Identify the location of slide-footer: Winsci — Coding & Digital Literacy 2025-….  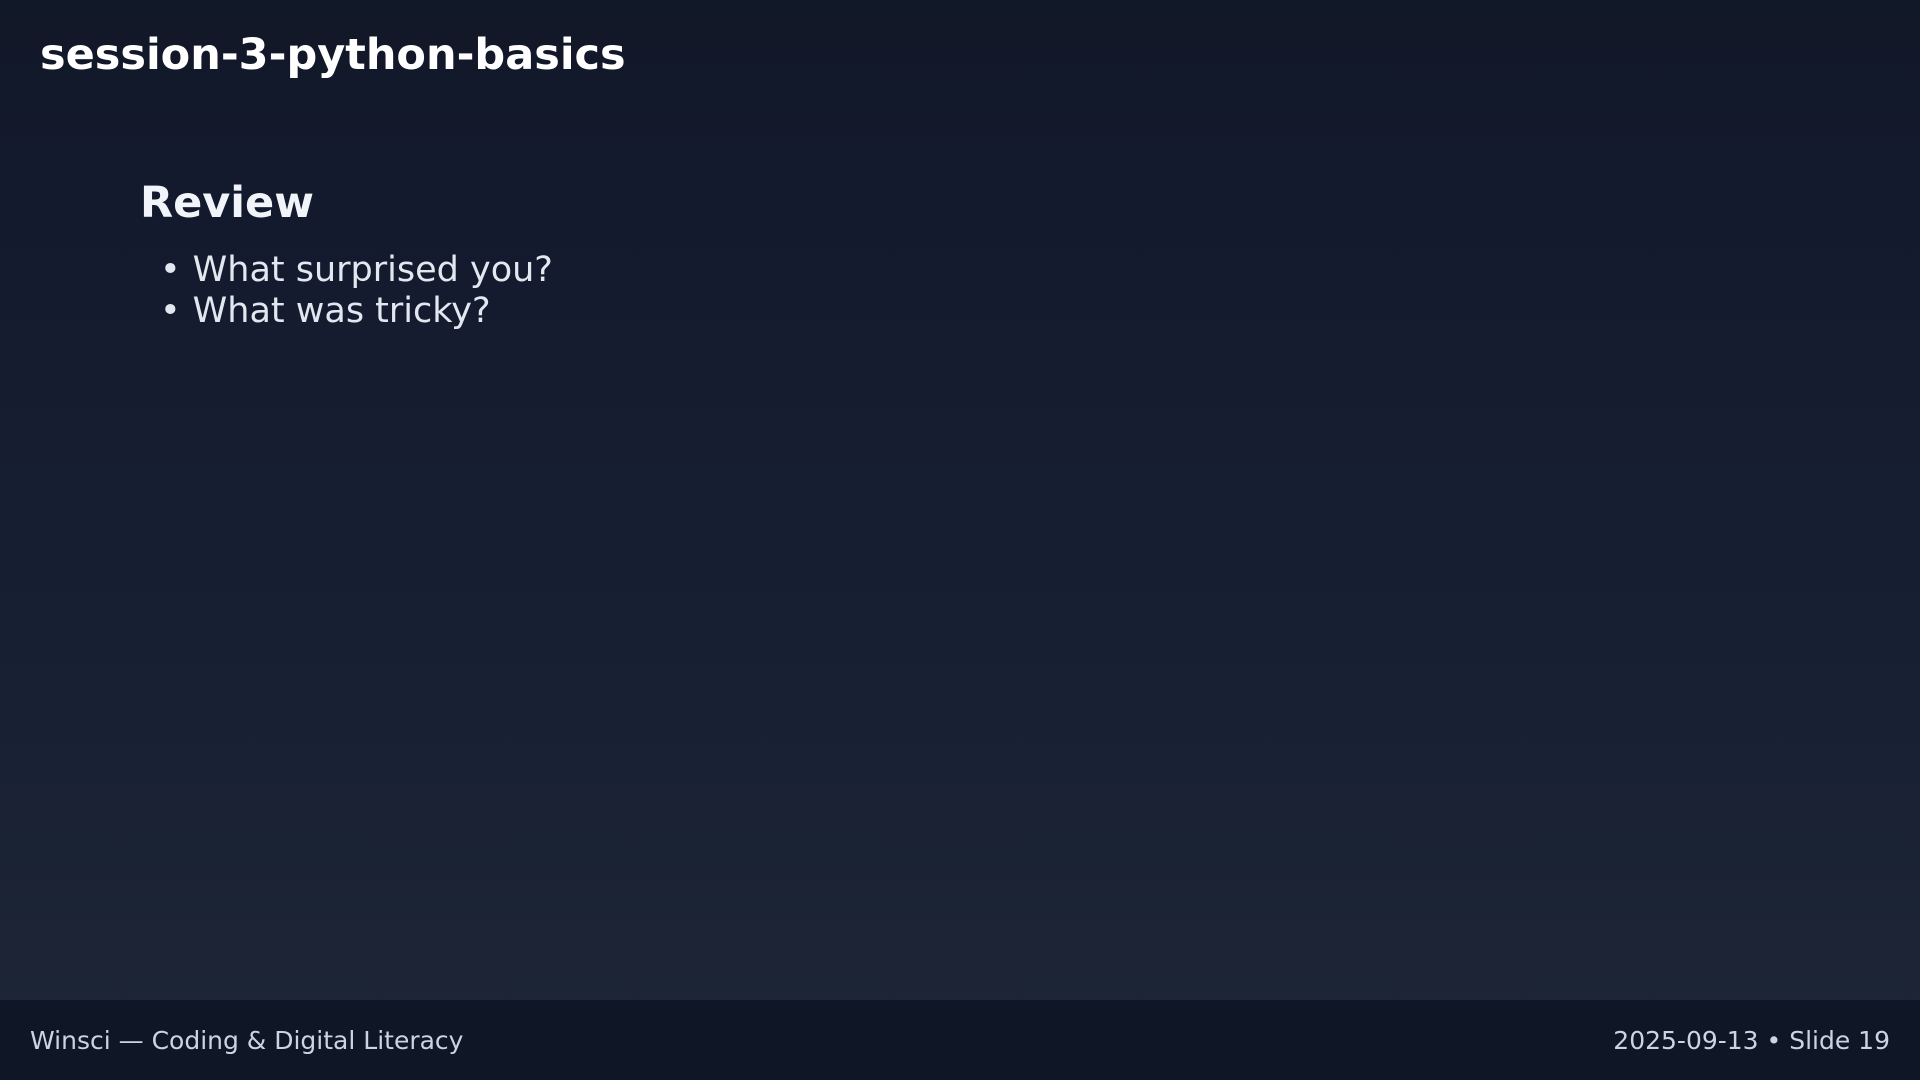
(960, 1040).